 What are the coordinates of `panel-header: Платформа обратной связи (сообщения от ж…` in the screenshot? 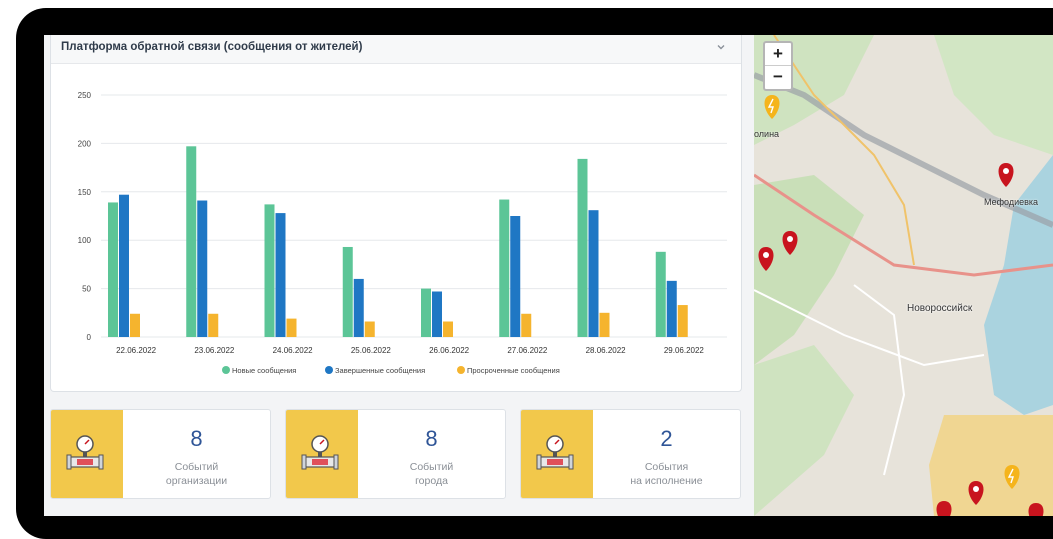 It's located at (396, 49).